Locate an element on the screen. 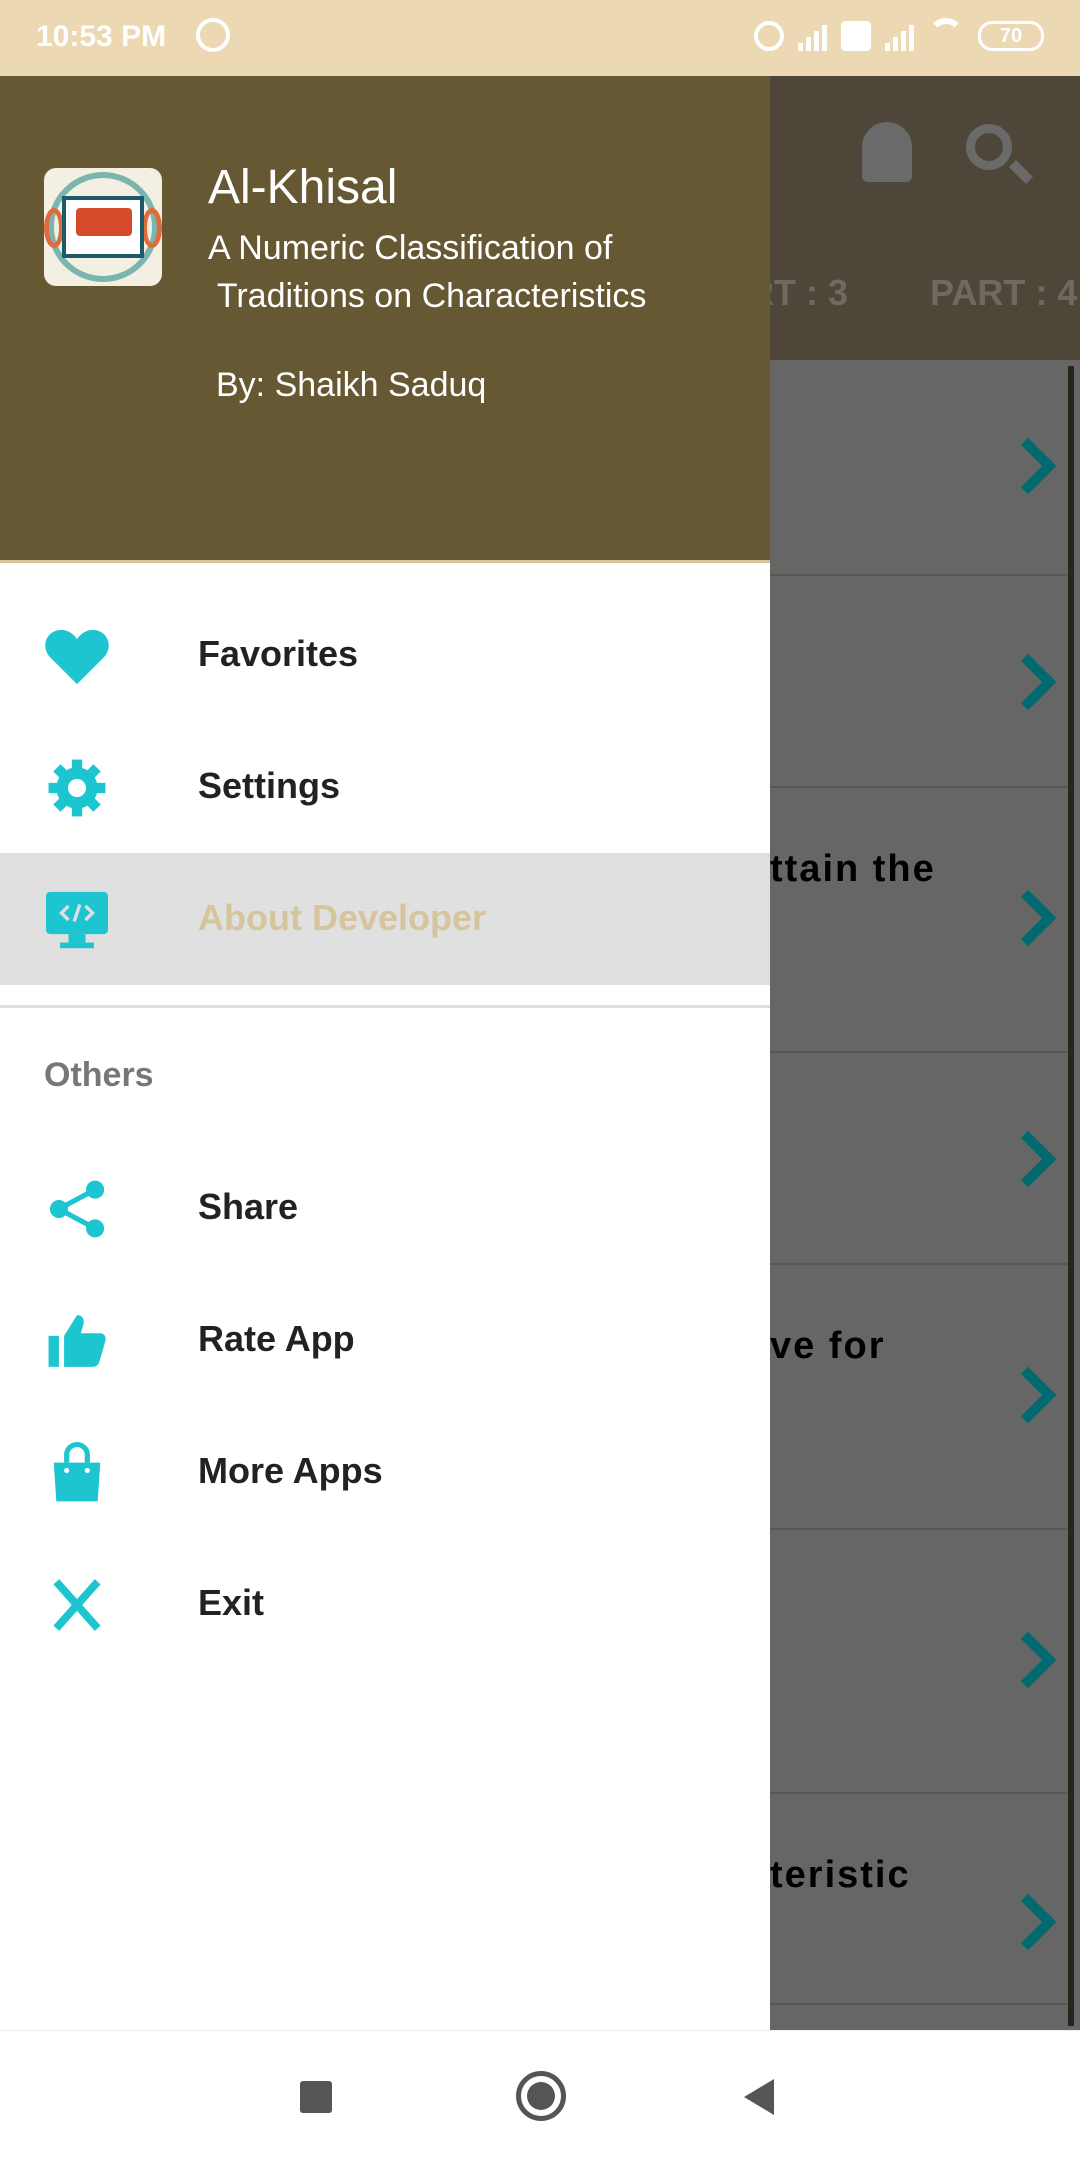 This screenshot has width=1080, height=2160. whatsapp-icon is located at coordinates (213, 35).